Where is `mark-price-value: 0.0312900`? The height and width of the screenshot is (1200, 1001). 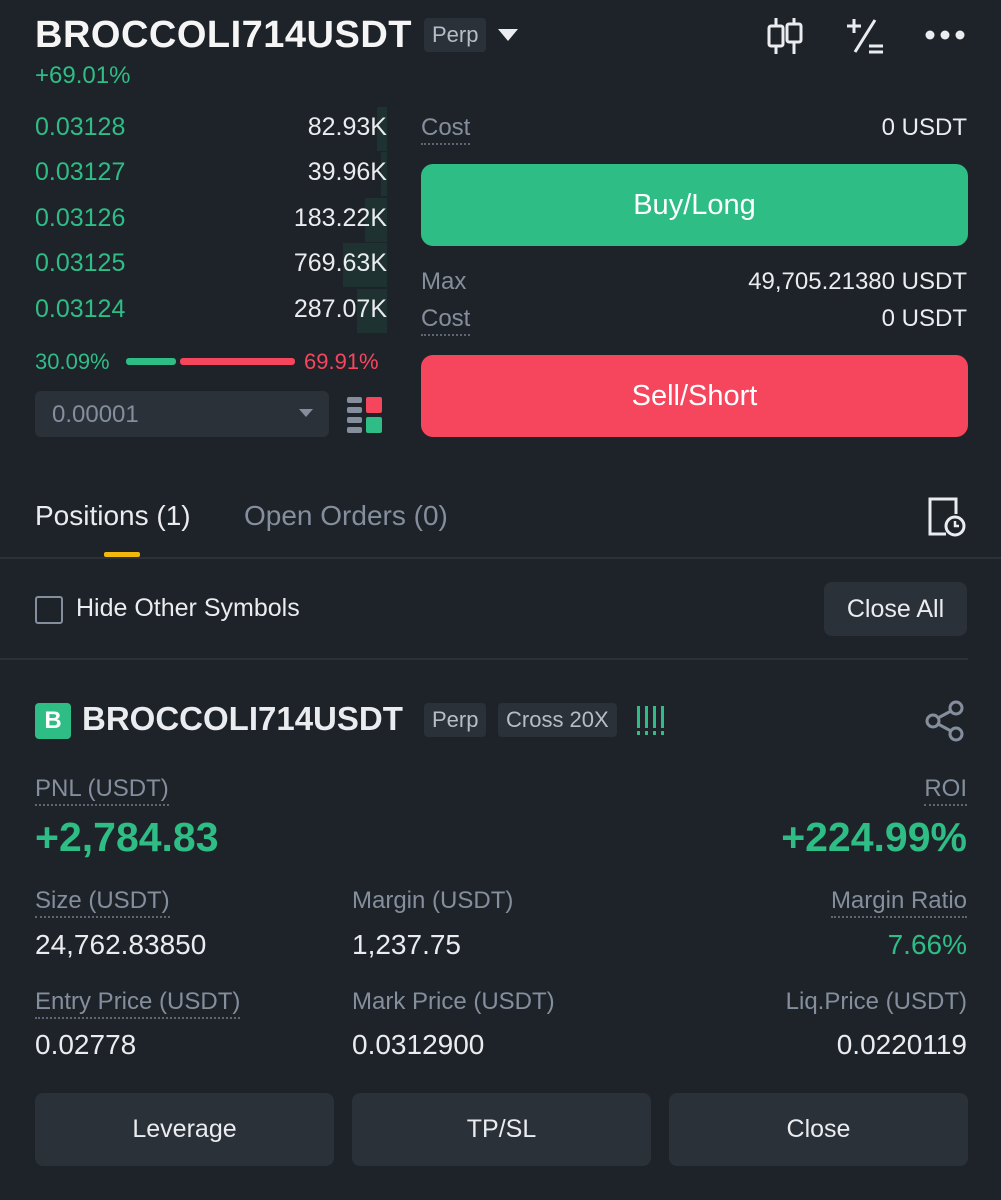 mark-price-value: 0.0312900 is located at coordinates (418, 1044).